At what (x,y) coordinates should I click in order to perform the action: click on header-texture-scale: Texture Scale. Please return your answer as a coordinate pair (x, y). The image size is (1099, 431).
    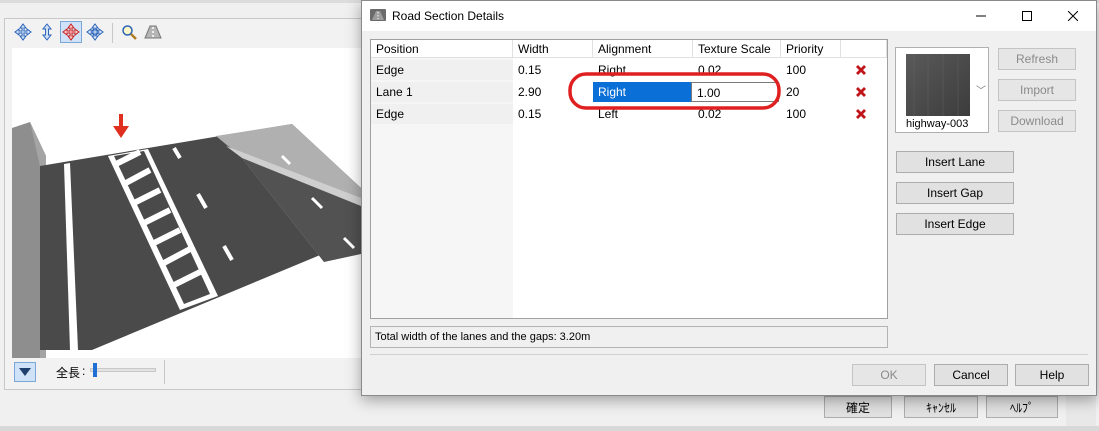
    Looking at the image, I should click on (737, 49).